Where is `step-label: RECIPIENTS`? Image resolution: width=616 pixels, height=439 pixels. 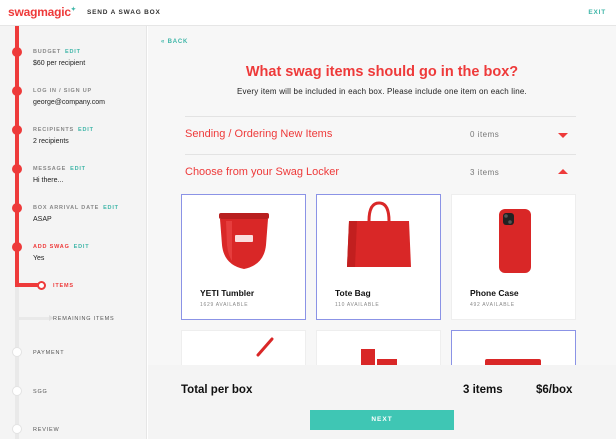
step-label: RECIPIENTS is located at coordinates (54, 130).